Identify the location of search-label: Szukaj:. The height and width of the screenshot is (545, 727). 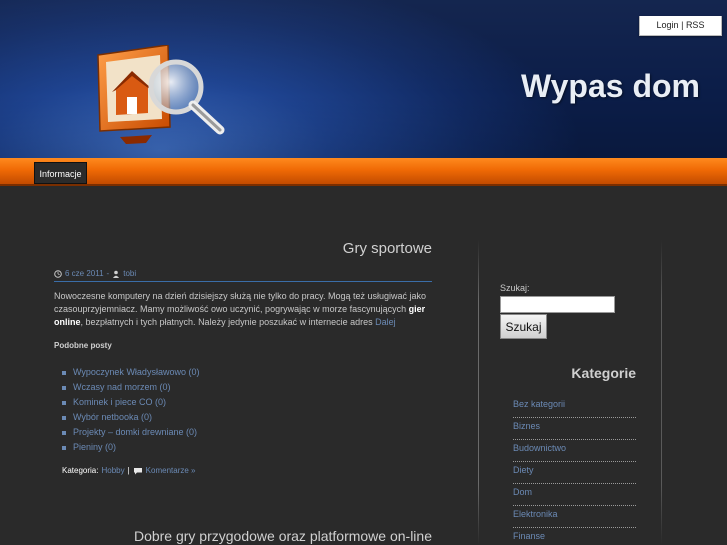
(515, 288).